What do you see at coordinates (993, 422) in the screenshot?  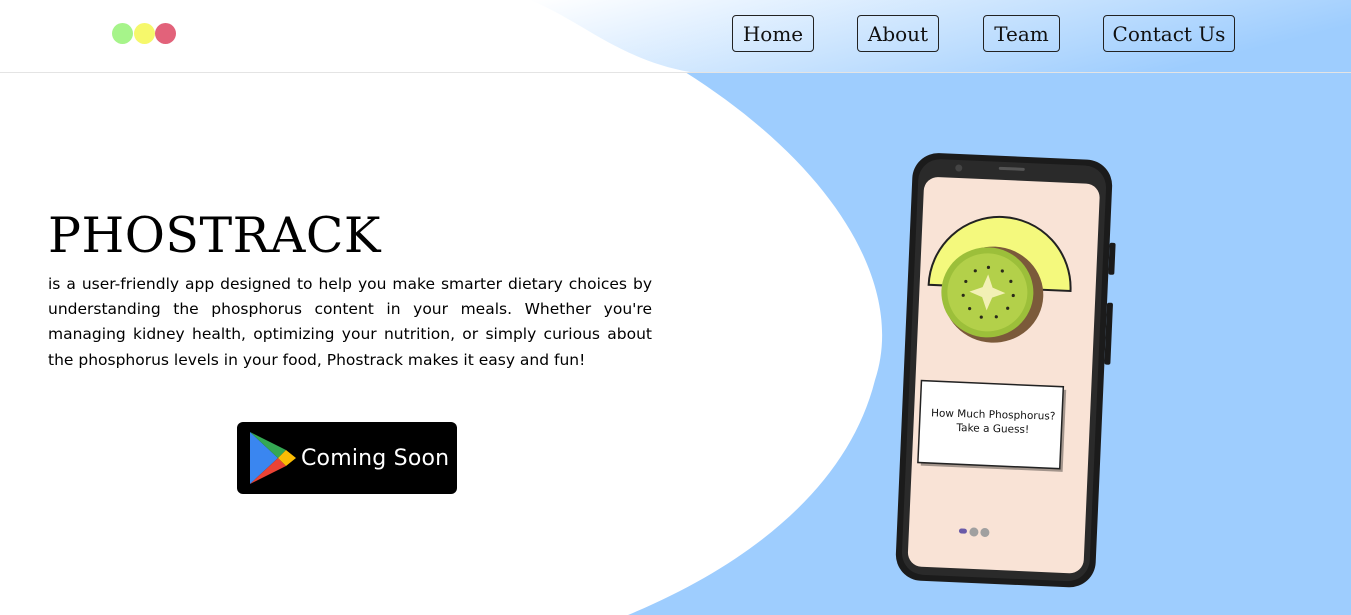 I see `phone-quiz-card-text: How Much Phosphorus? Take a Guess!` at bounding box center [993, 422].